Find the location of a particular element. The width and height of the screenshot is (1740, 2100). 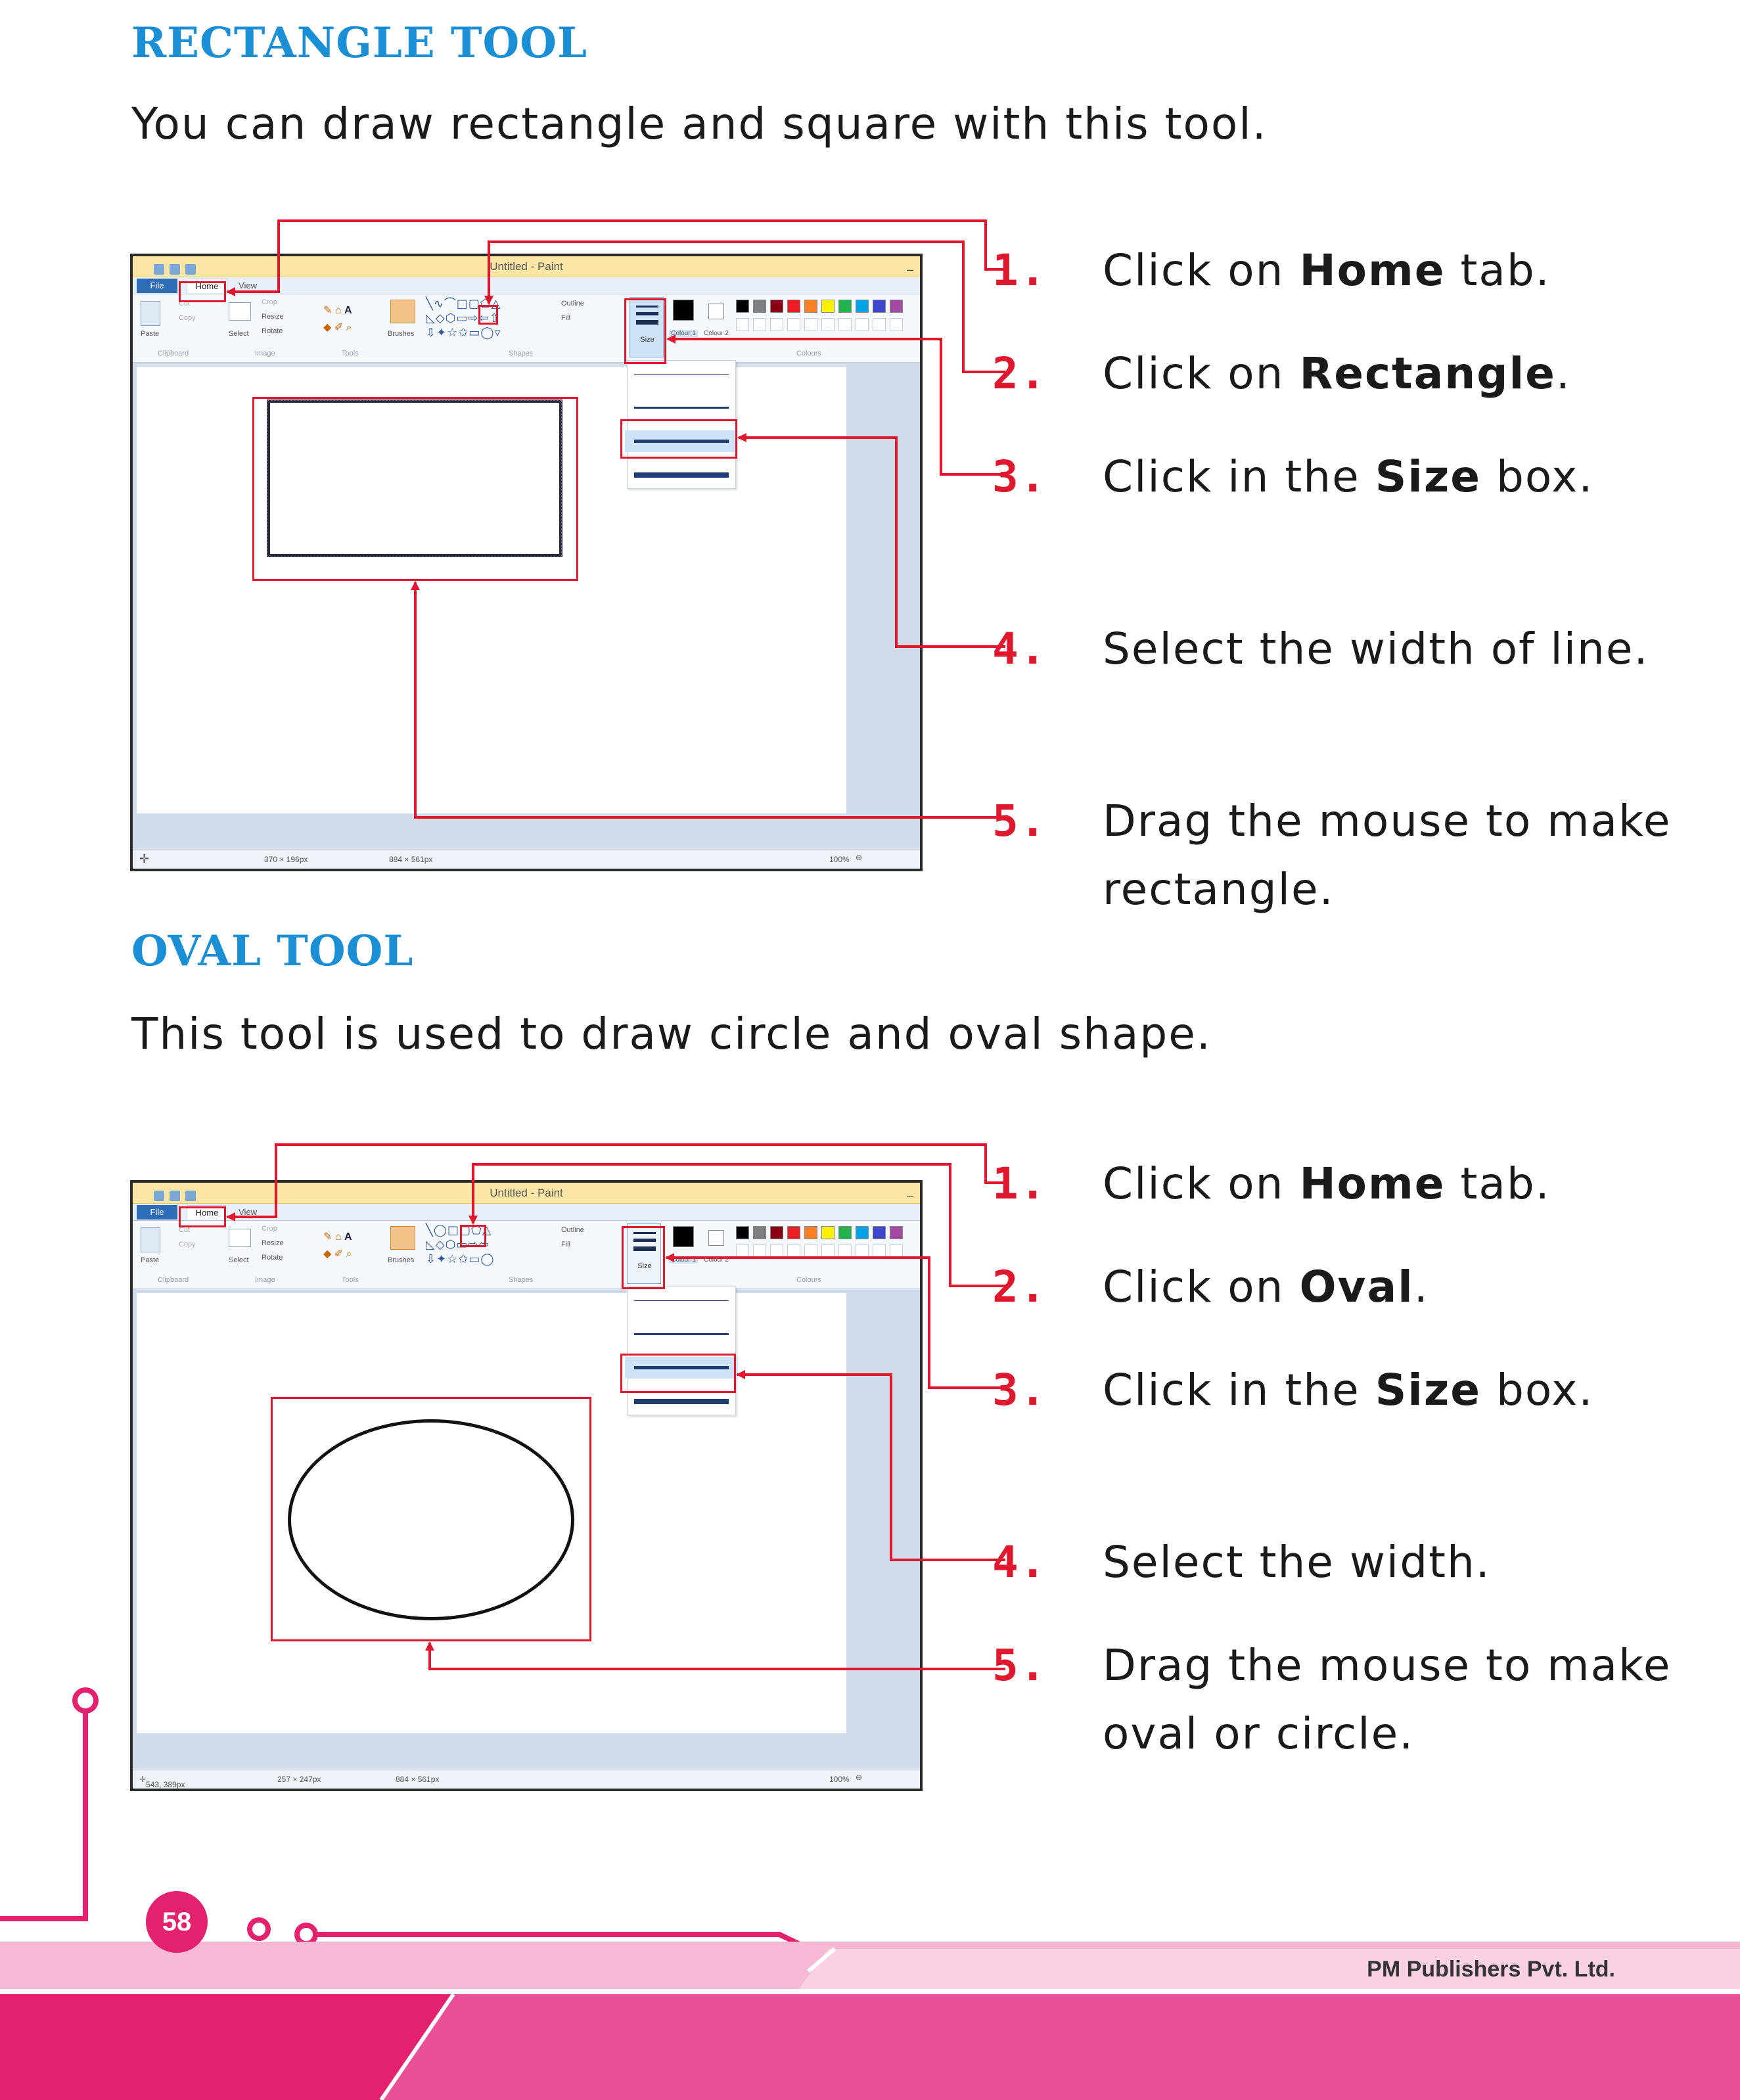

status-selection-size: 370 × 196px is located at coordinates (286, 859).